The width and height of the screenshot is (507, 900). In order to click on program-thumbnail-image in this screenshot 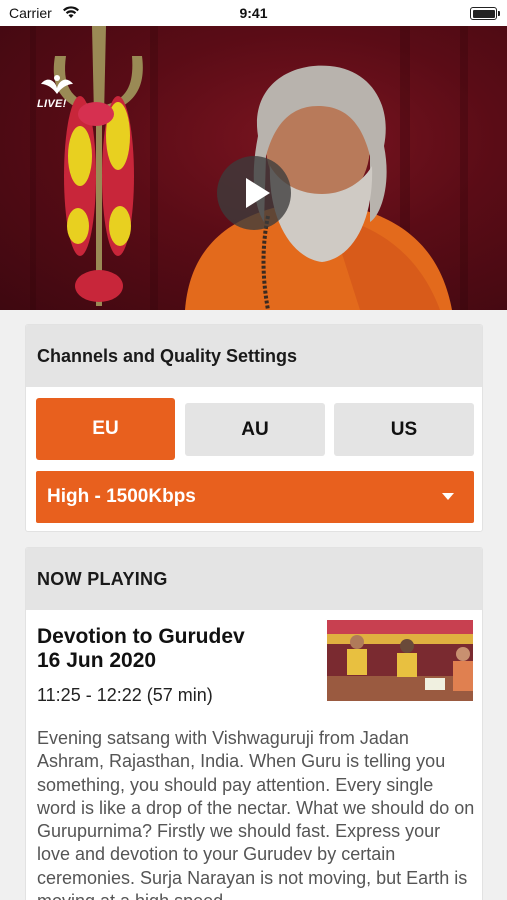, I will do `click(400, 660)`.